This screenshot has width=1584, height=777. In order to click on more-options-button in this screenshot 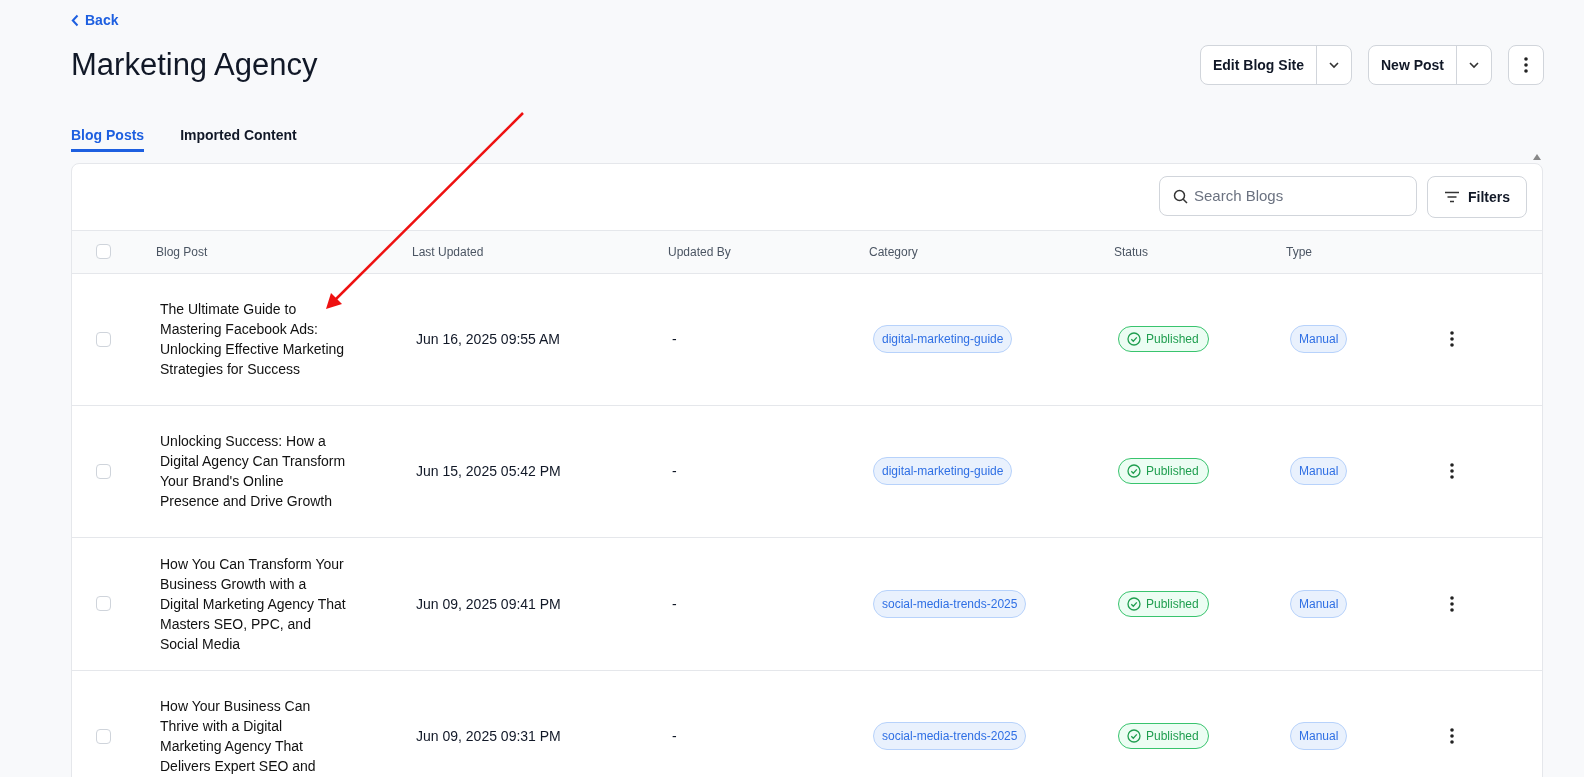, I will do `click(1526, 64)`.